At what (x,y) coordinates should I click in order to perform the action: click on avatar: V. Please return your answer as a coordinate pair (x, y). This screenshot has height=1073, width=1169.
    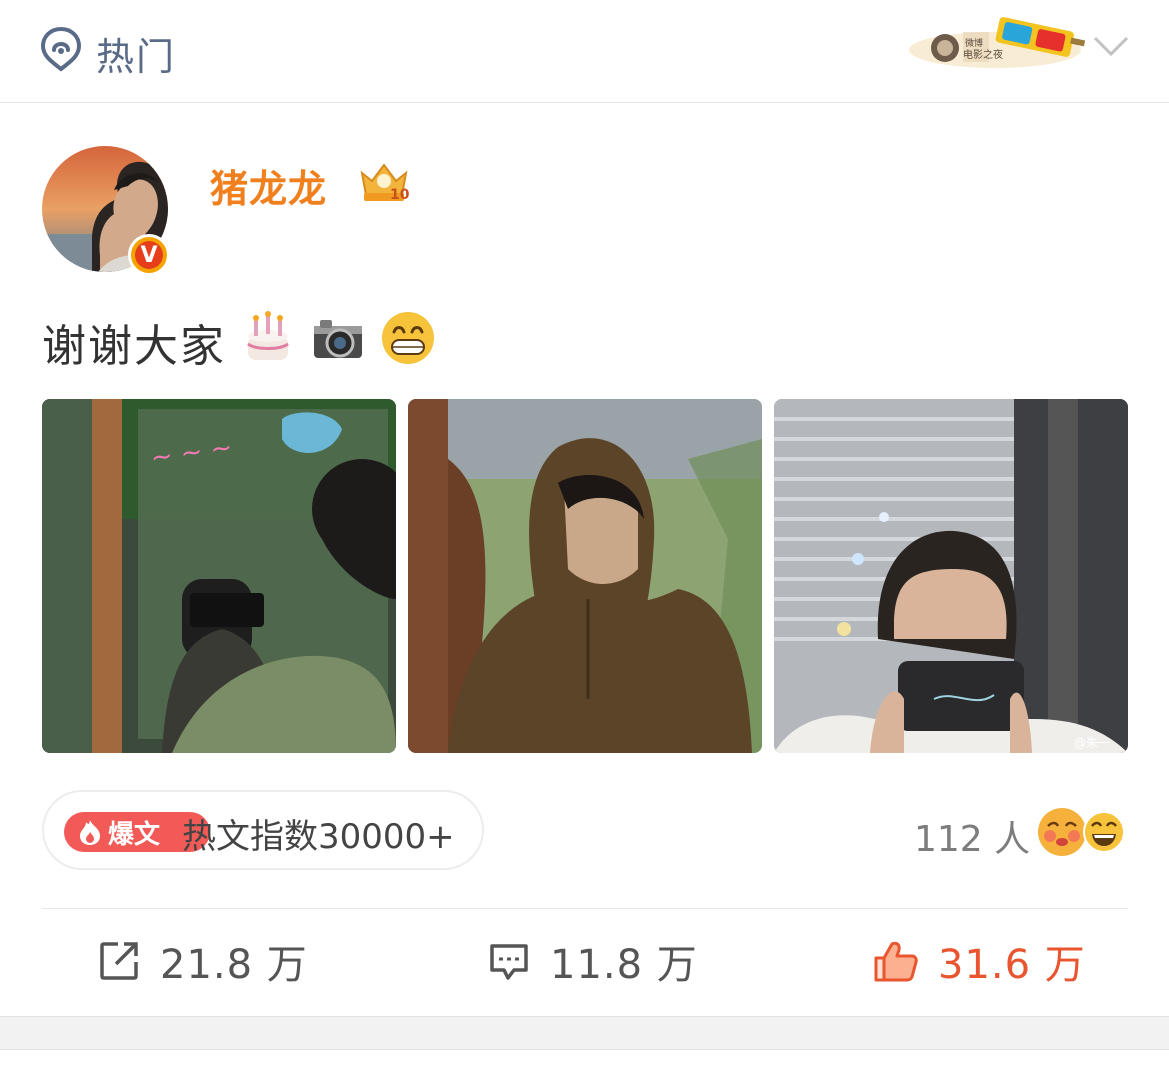
    Looking at the image, I should click on (106, 211).